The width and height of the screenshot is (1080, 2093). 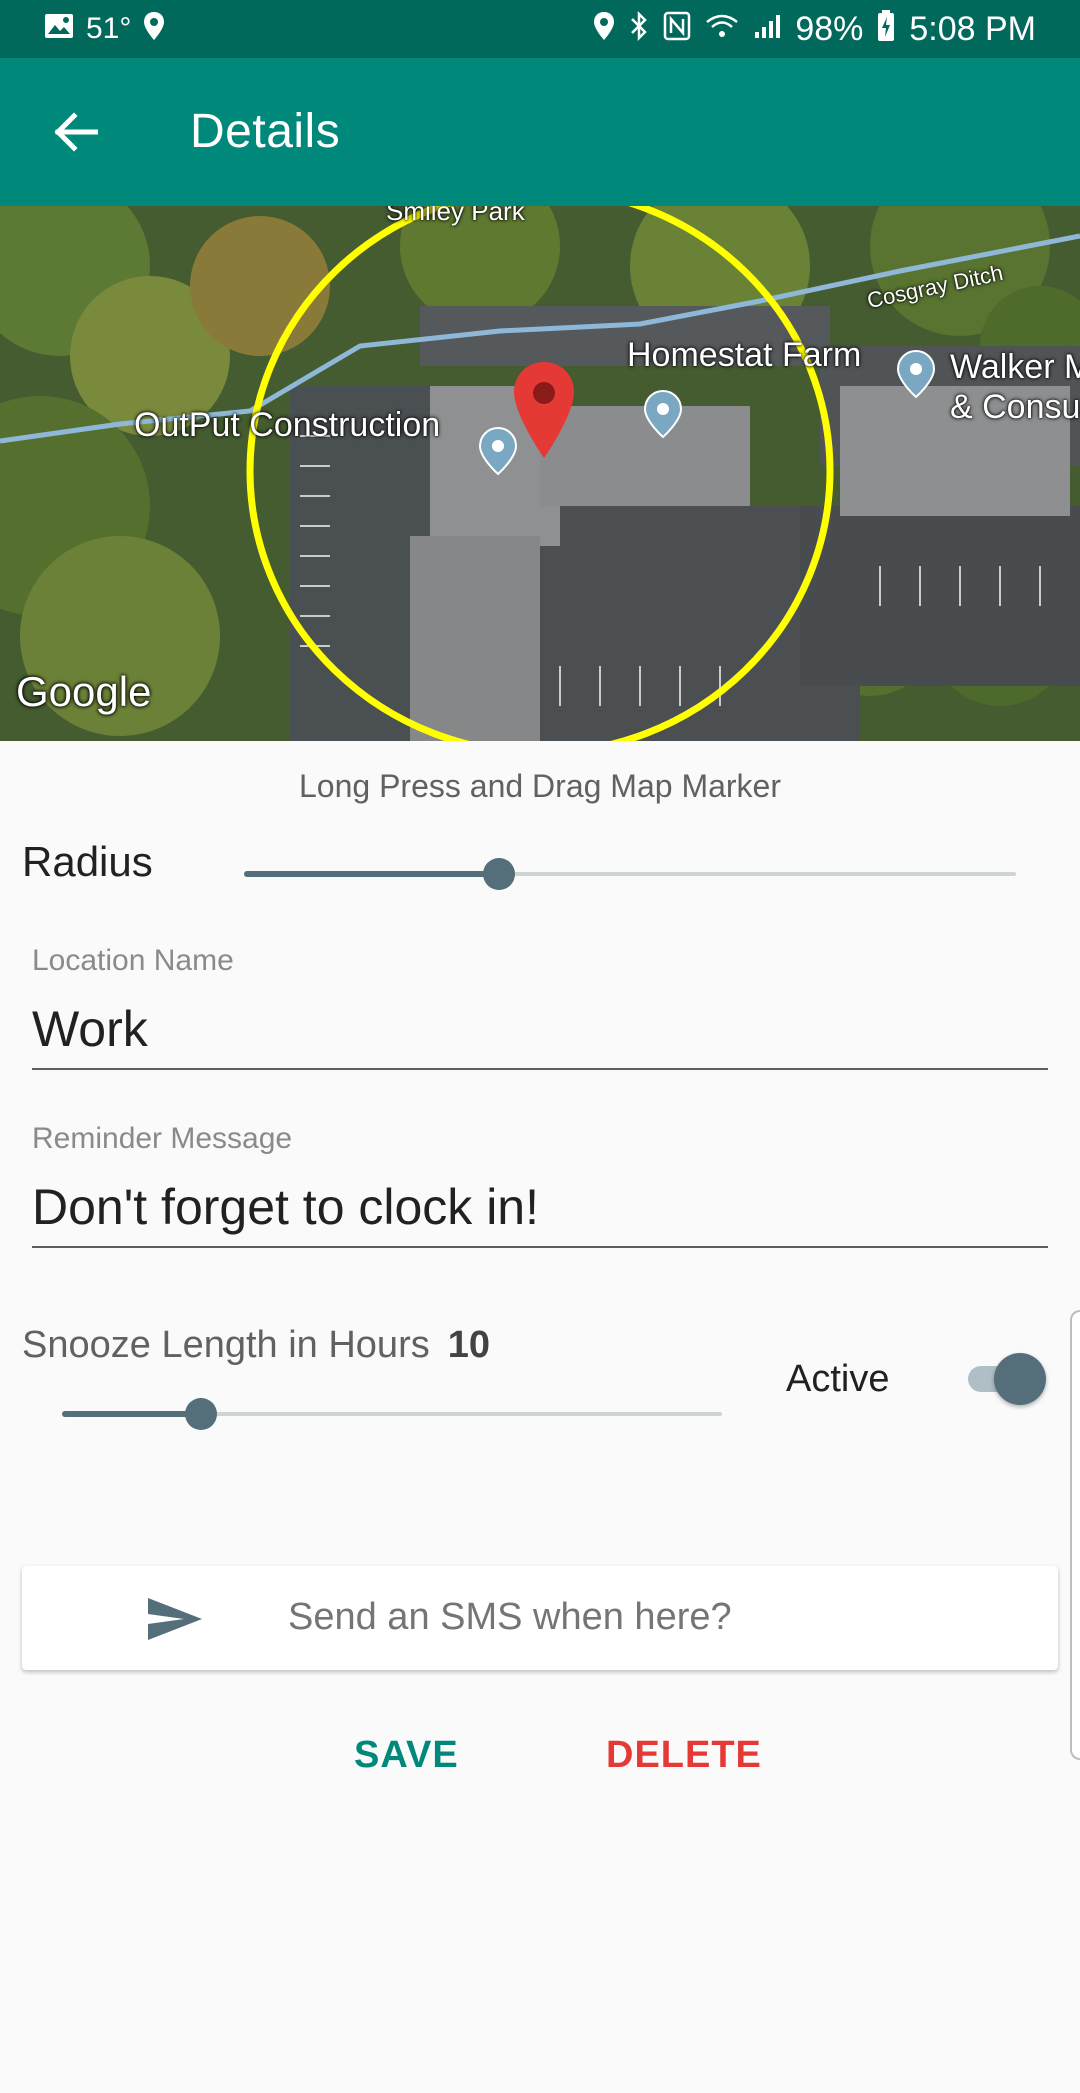 What do you see at coordinates (84, 691) in the screenshot?
I see `google-logo: Google` at bounding box center [84, 691].